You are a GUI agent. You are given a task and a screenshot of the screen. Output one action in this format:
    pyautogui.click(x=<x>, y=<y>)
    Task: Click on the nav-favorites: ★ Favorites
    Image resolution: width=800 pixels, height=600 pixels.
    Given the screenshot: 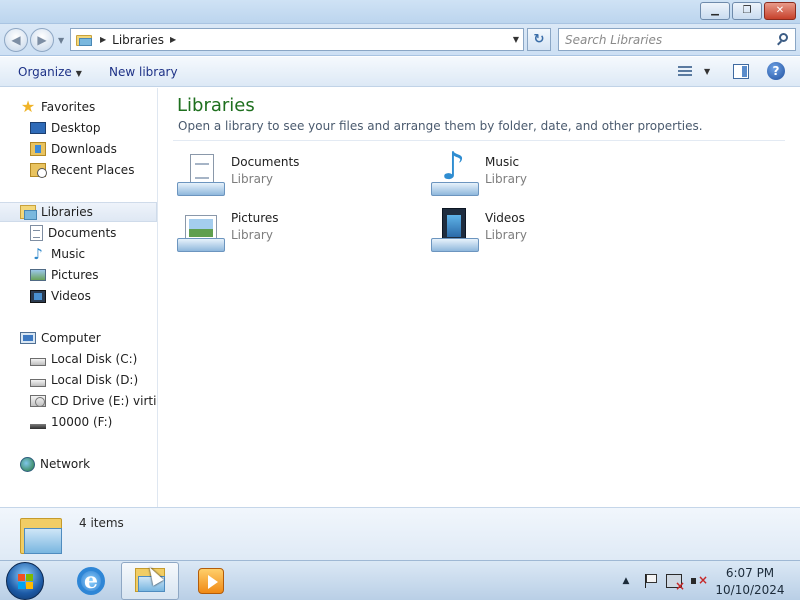 What is the action you would take?
    pyautogui.click(x=78, y=107)
    